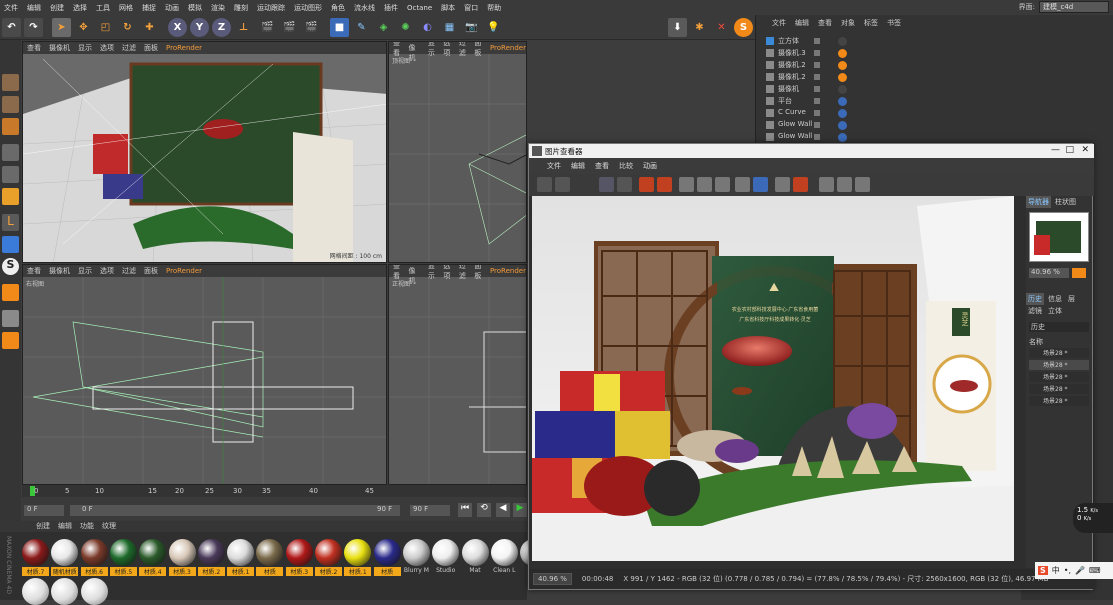 The image size is (1113, 605). Describe the element at coordinates (457, 152) in the screenshot. I see `viewport-top: 查看摄像机显示选项过滤面板ProRender 顶视图` at that location.